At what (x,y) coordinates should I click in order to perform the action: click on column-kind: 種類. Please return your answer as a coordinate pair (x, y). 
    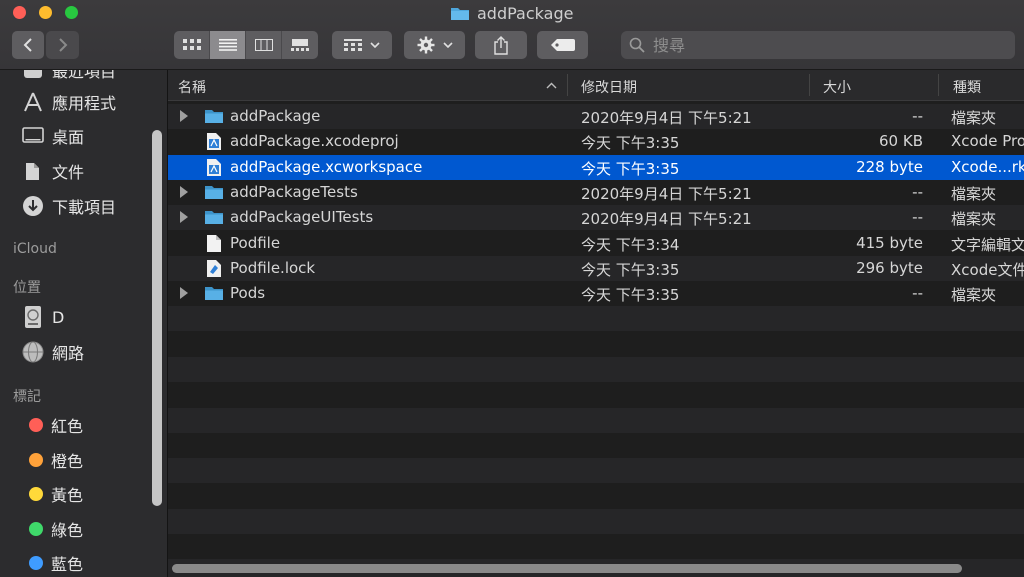
    Looking at the image, I should click on (967, 87).